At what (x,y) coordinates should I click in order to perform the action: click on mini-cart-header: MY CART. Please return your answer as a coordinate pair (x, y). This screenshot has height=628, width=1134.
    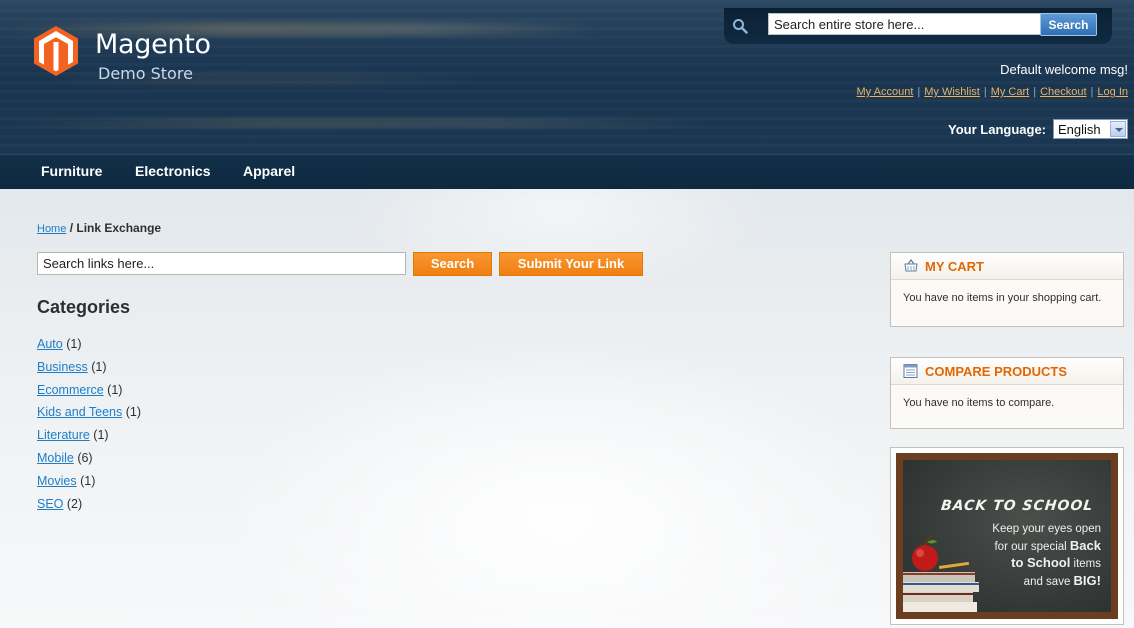
    Looking at the image, I should click on (1007, 266).